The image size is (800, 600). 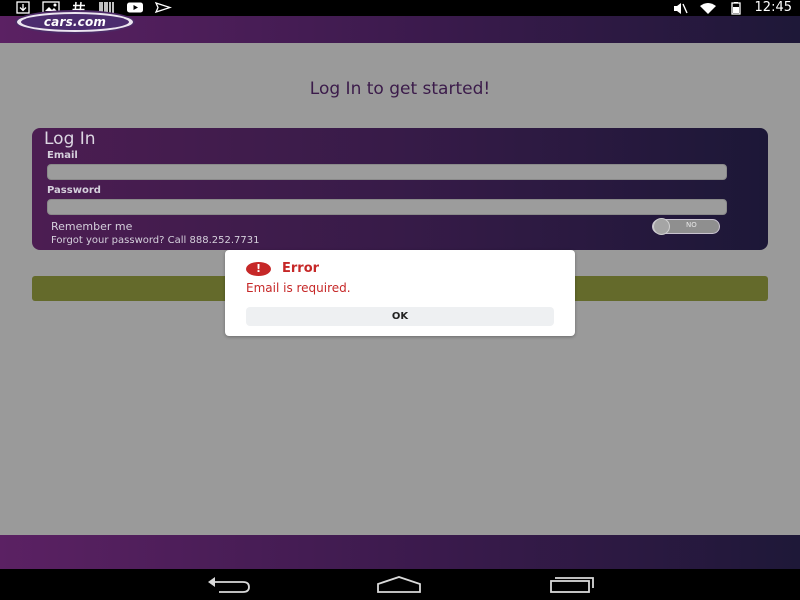 What do you see at coordinates (155, 240) in the screenshot?
I see `forgot-password-text: Forgot your password? Call 888.252.7731` at bounding box center [155, 240].